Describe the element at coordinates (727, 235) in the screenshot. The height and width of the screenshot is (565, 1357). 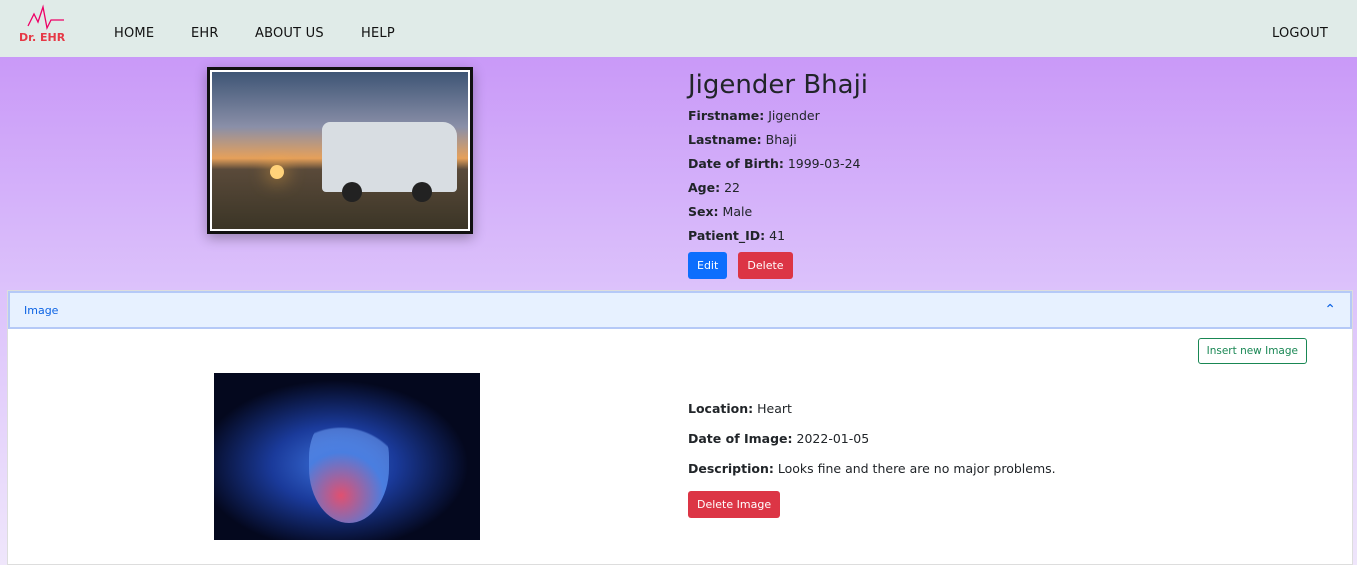
I see `label: Patient_ID:` at that location.